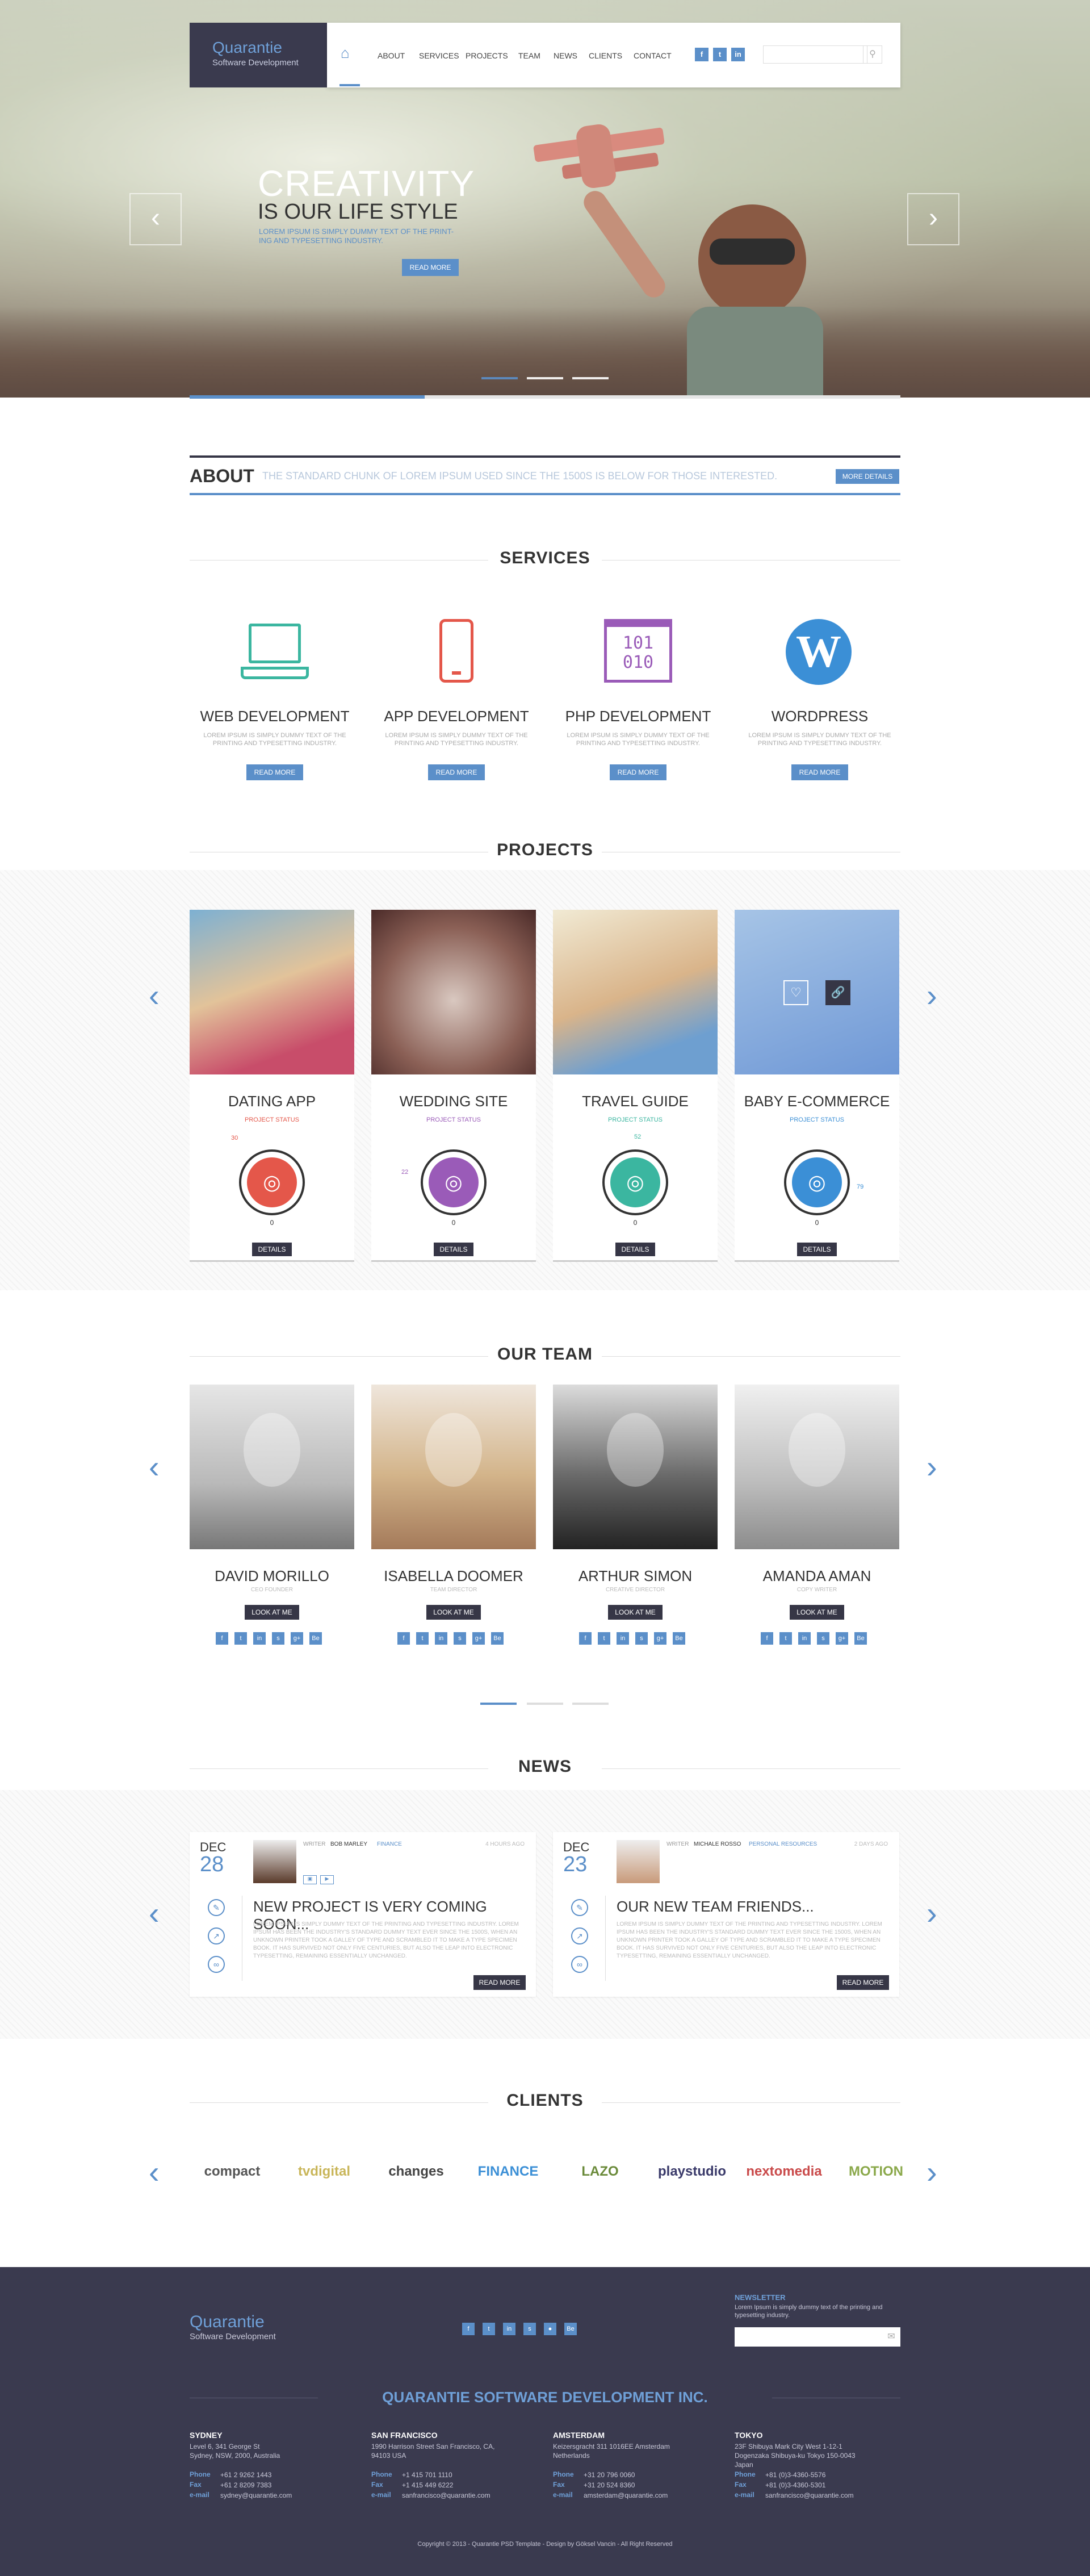 The height and width of the screenshot is (2576, 1090). Describe the element at coordinates (155, 995) in the screenshot. I see `projects-prev-arrow: ‹` at that location.